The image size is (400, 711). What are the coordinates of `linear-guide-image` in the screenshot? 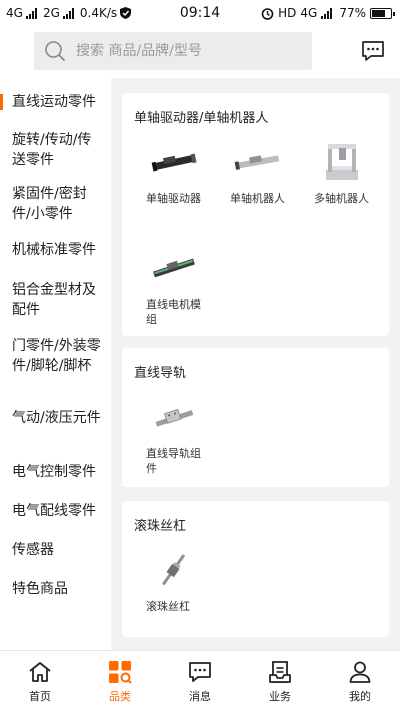 It's located at (174, 417).